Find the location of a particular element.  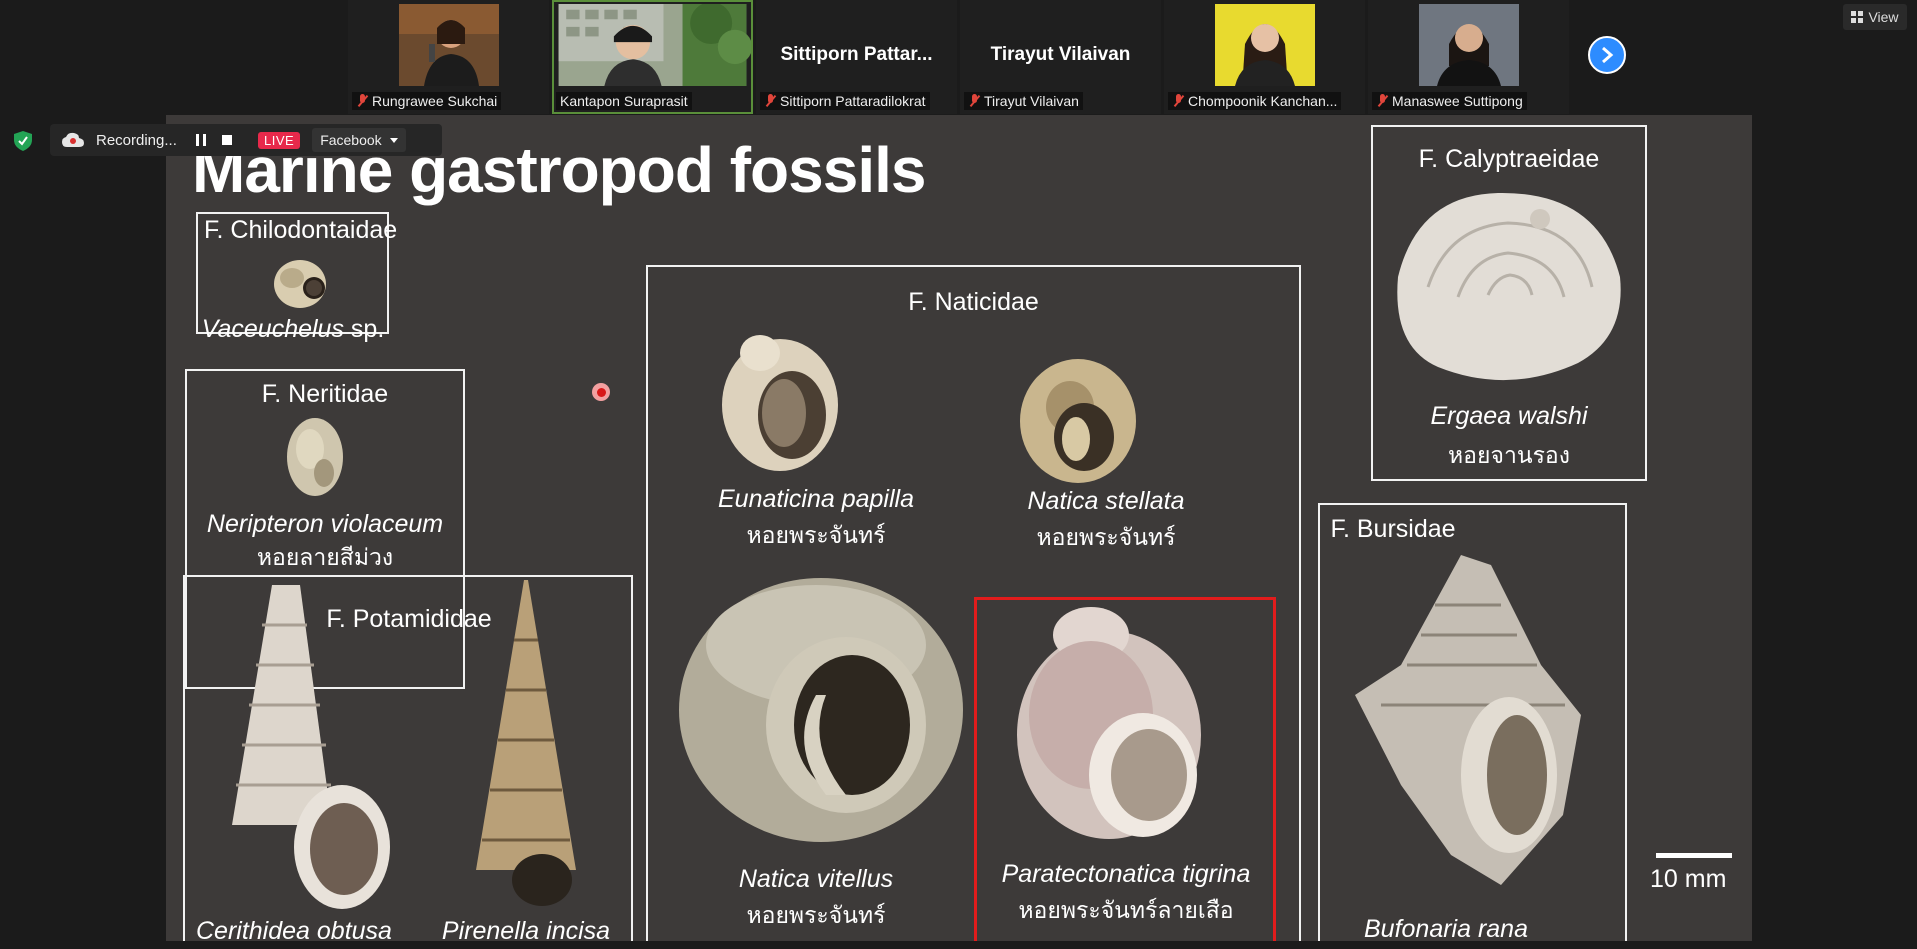

view-button: View is located at coordinates (1875, 17).